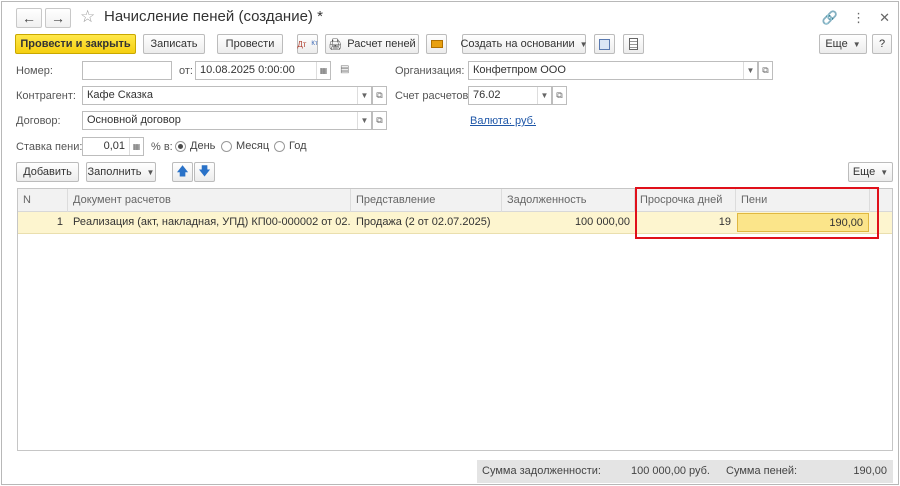  Describe the element at coordinates (43, 223) in the screenshot. I see `cell-n: 1` at that location.